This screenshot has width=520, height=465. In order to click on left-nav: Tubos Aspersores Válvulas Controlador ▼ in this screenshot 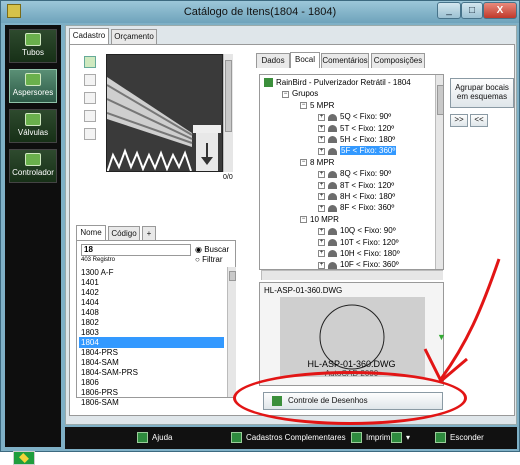, I will do `click(33, 245)`.